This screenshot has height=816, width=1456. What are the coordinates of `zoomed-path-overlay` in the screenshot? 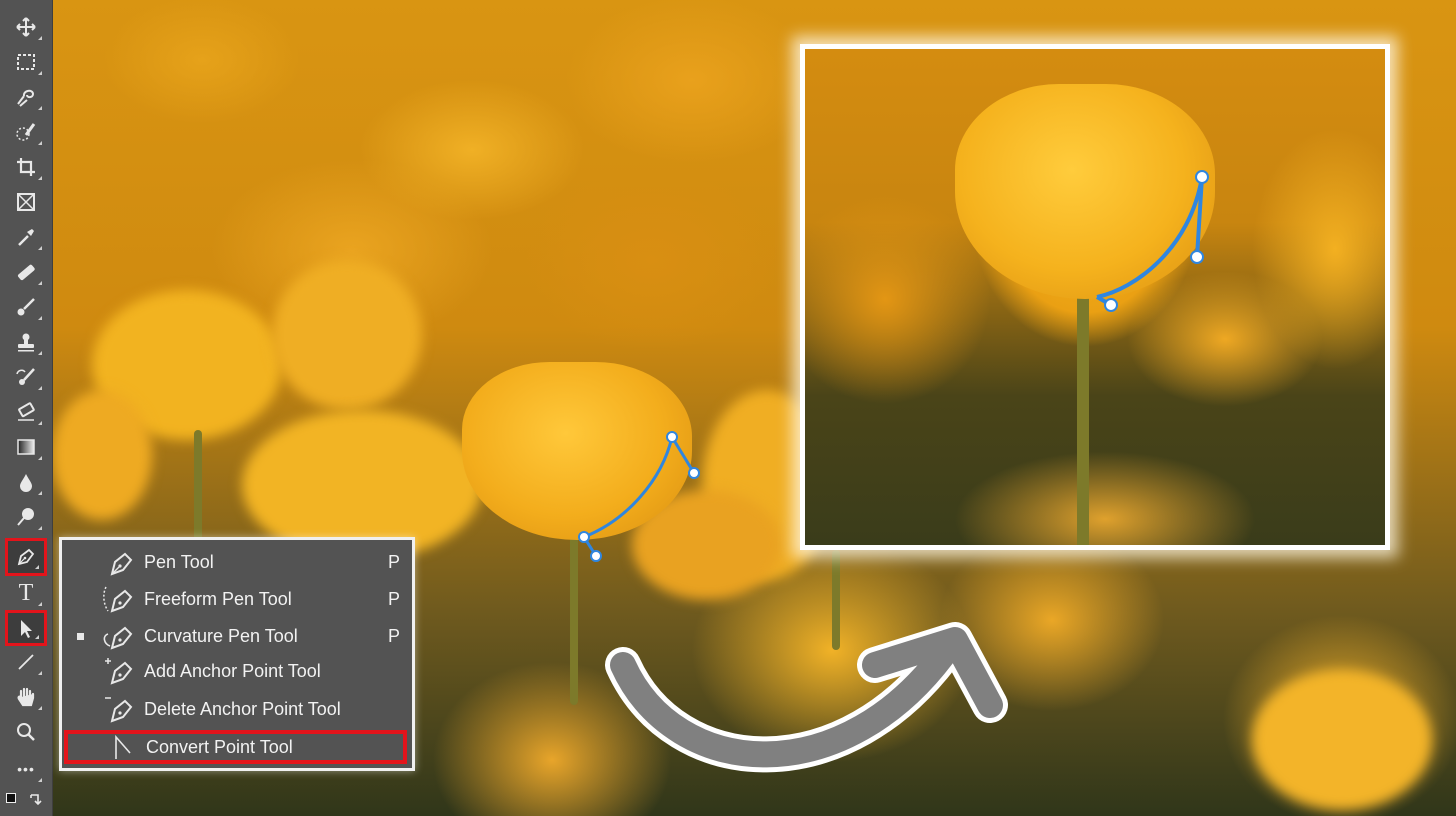 It's located at (1152, 241).